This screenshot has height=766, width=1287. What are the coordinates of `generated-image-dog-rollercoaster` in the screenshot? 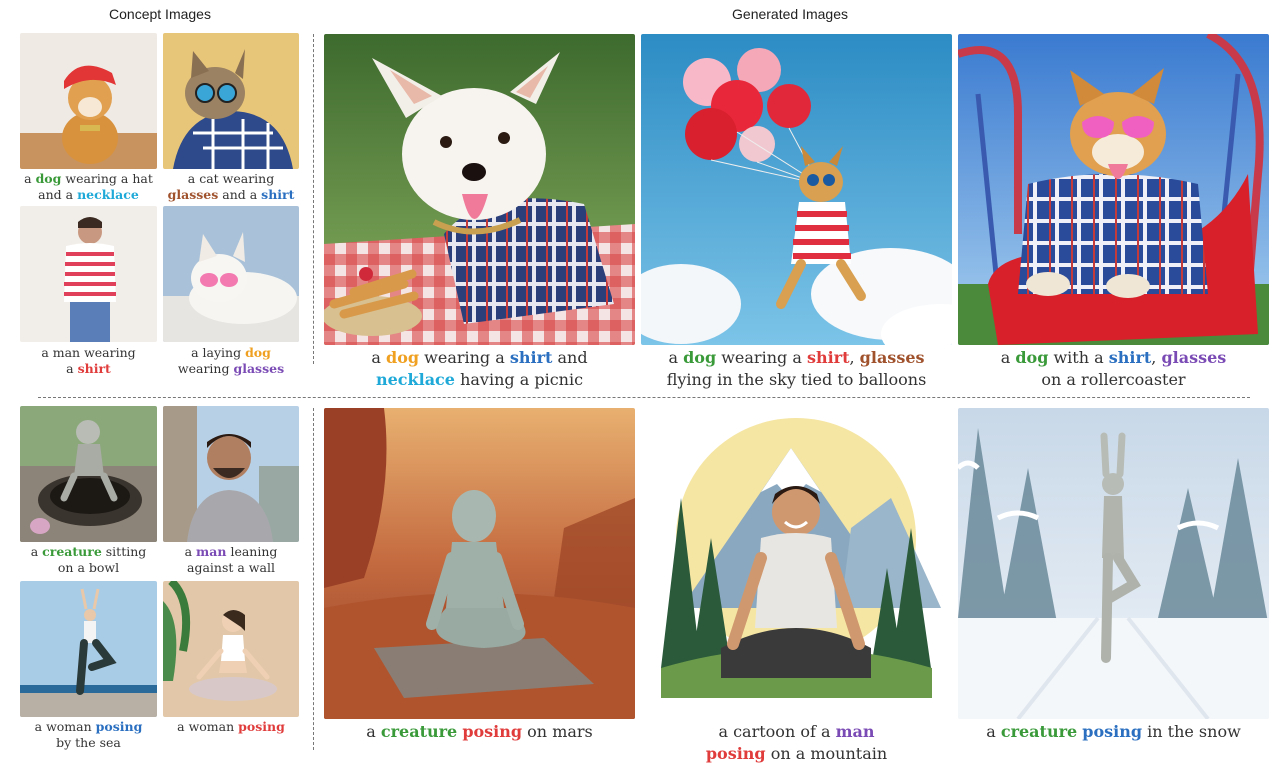 It's located at (1113, 189).